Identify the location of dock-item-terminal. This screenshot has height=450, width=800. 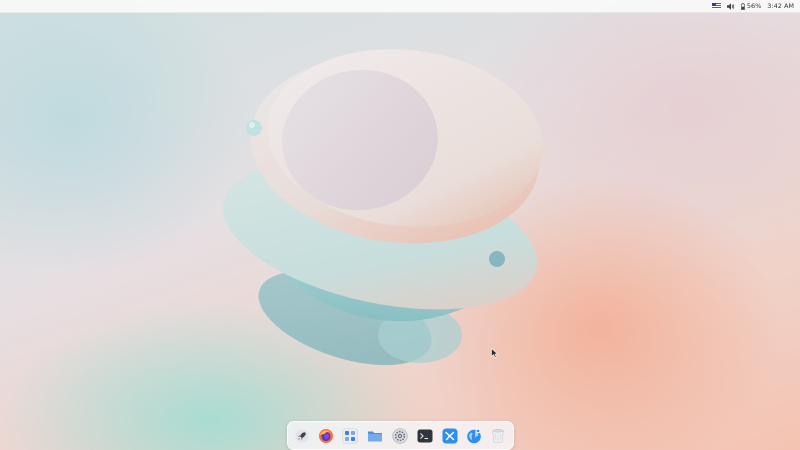
(425, 436).